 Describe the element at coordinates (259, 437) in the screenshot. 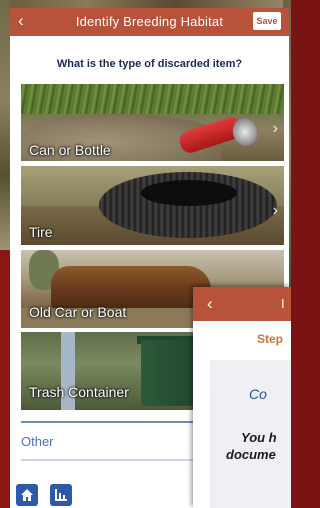

I see `overlay-message-line: You h` at that location.